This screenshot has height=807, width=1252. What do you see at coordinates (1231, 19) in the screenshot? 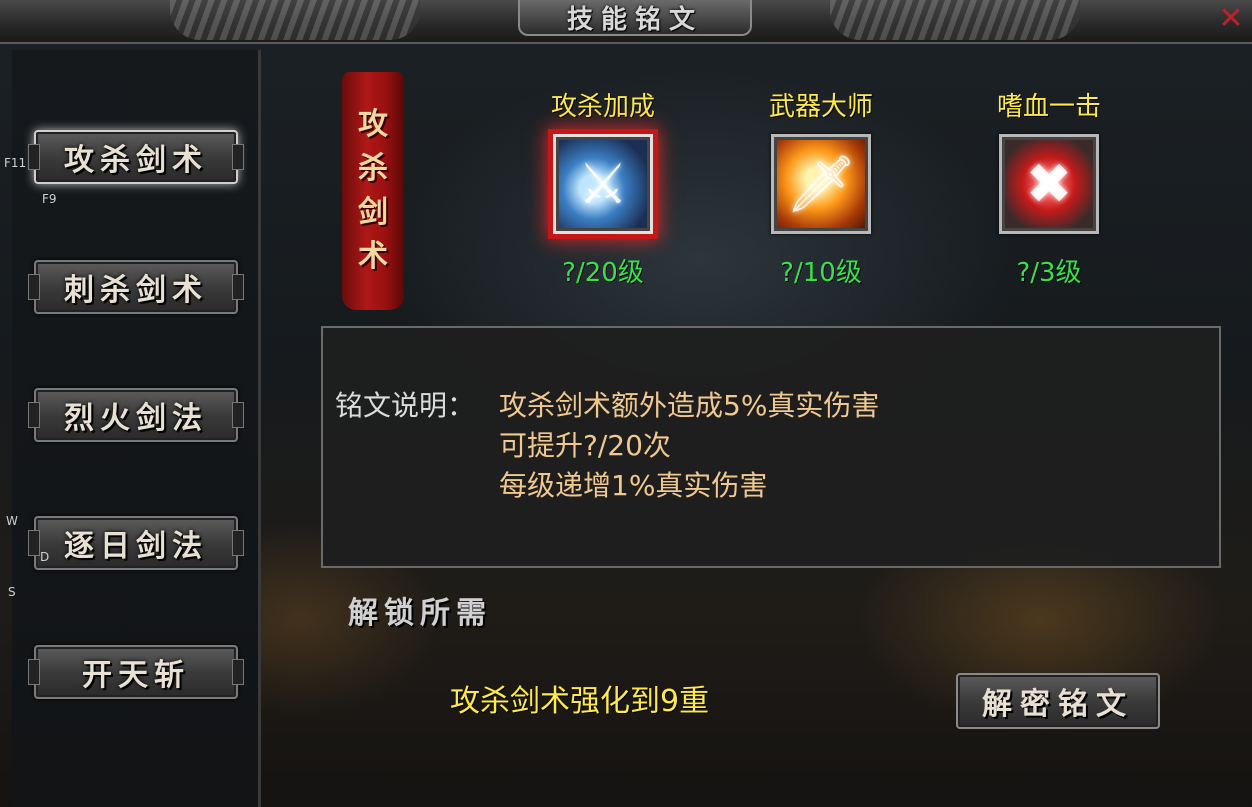
I see `close-icon: ✕` at bounding box center [1231, 19].